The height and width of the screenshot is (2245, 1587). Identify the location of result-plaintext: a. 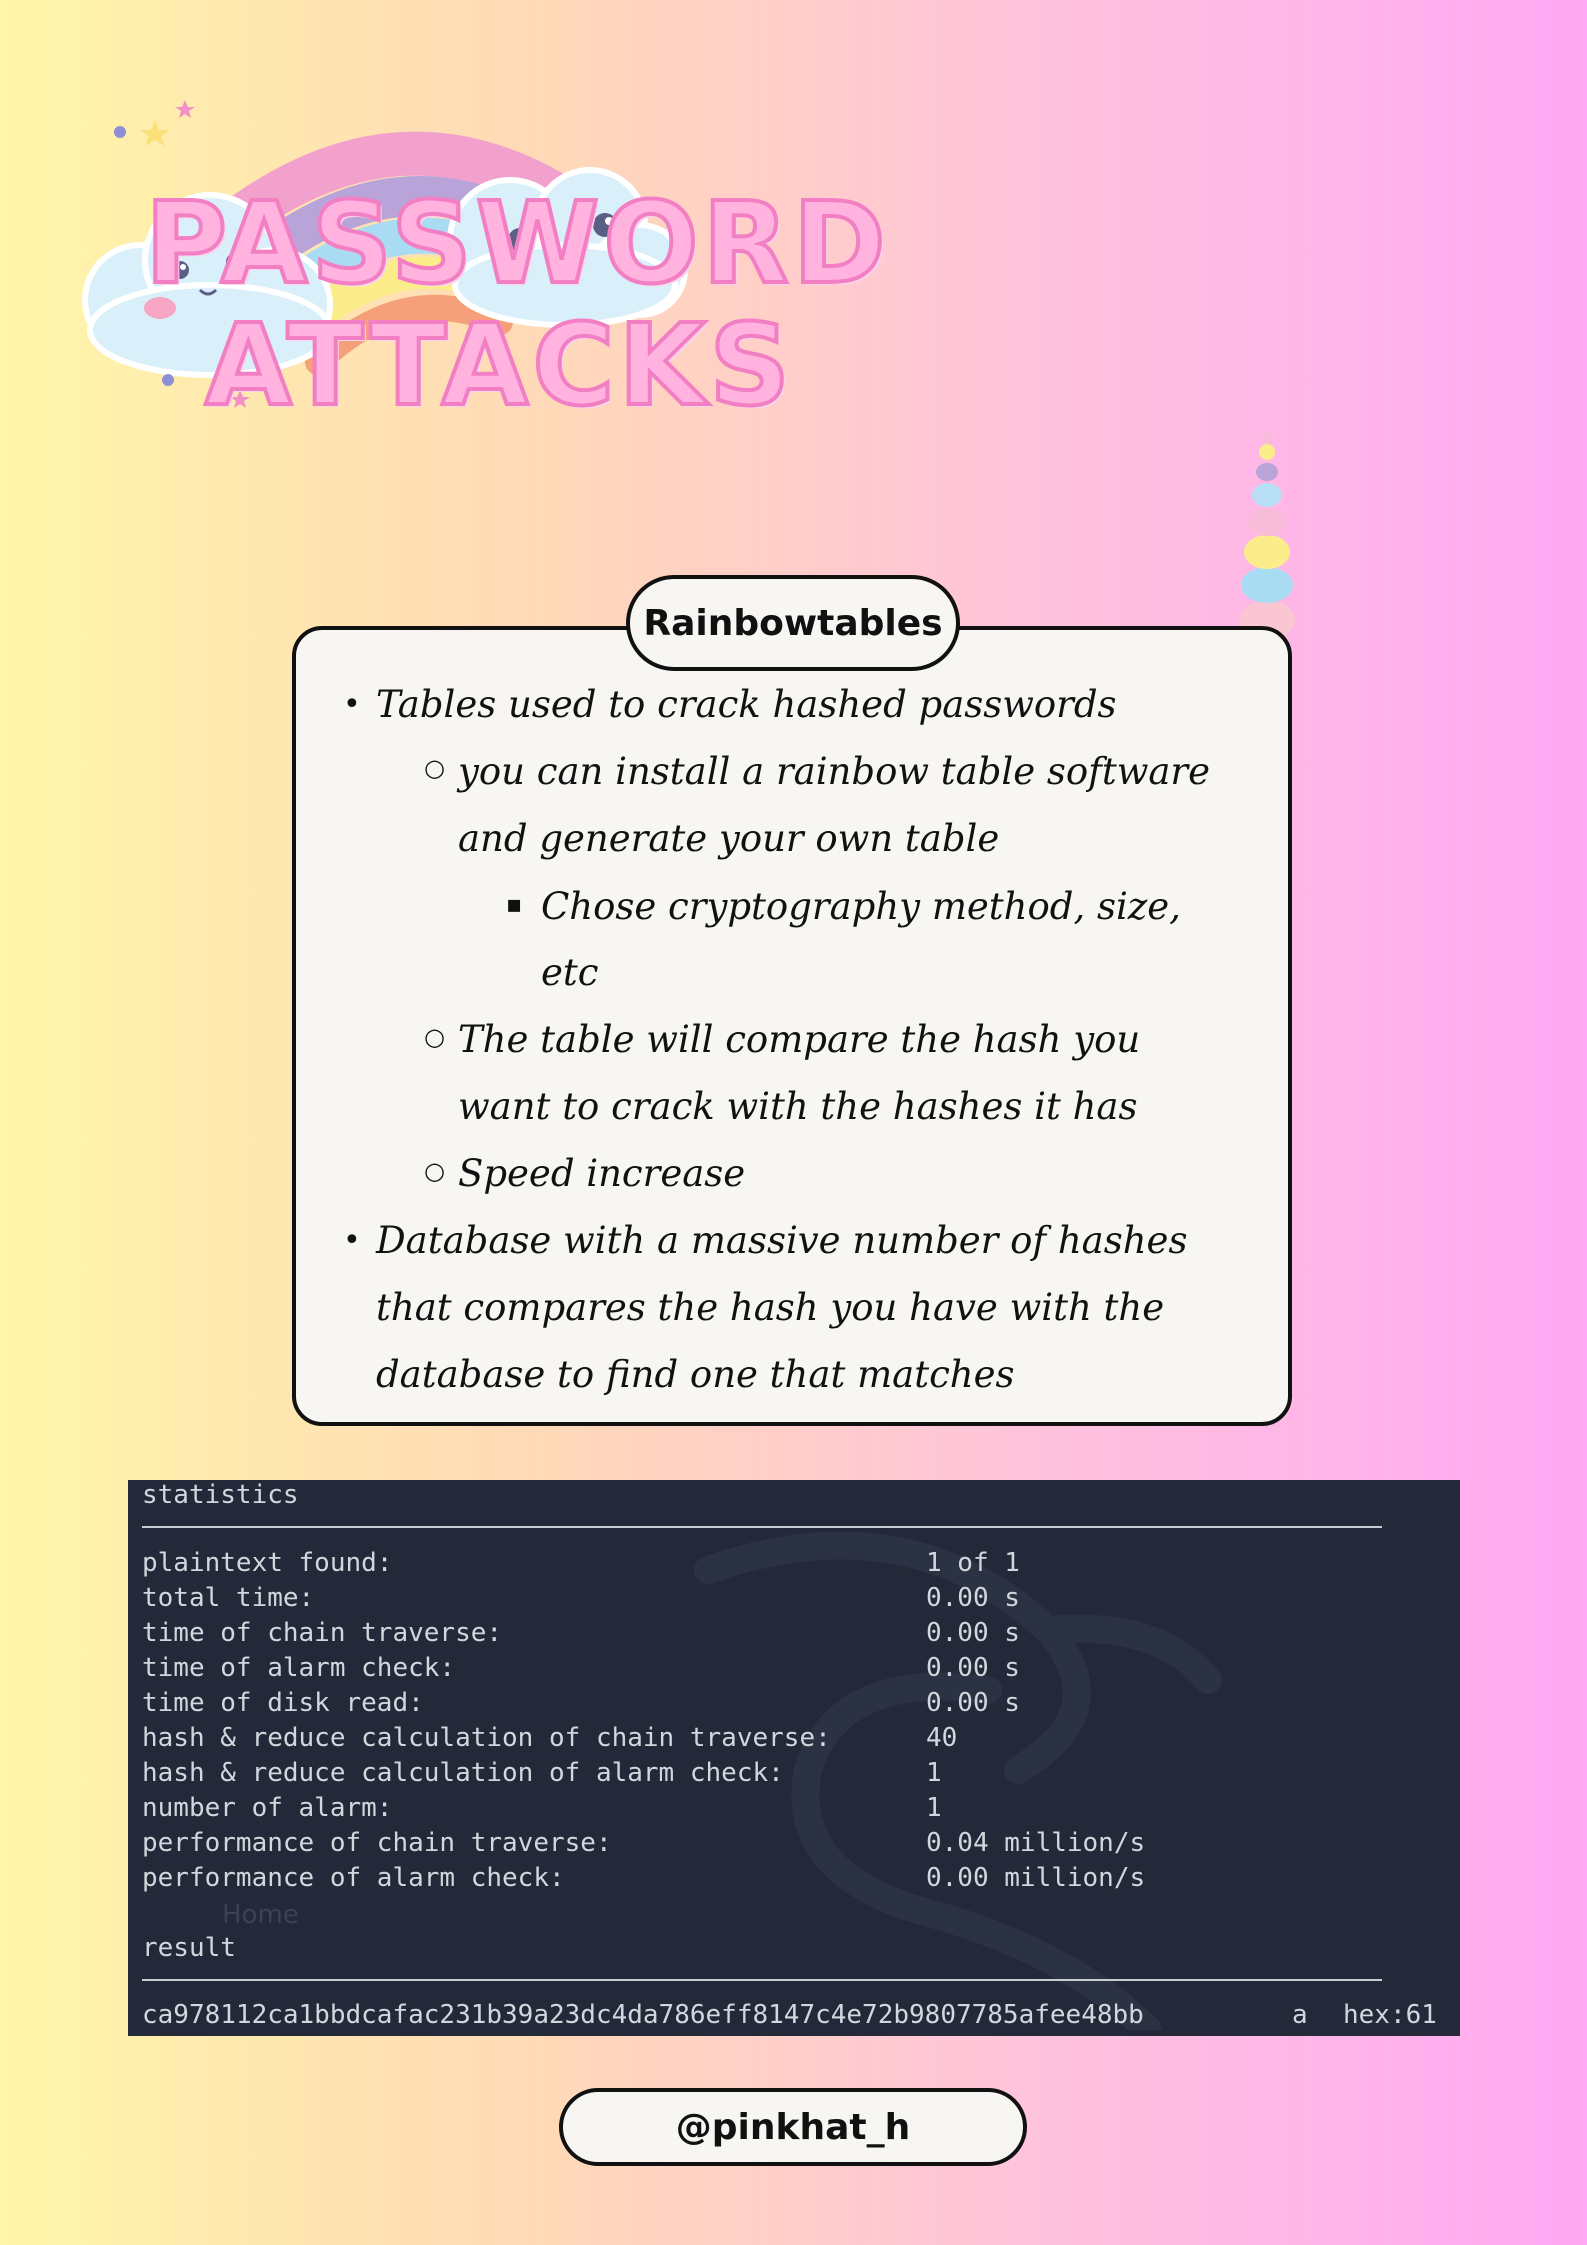
(1300, 2015).